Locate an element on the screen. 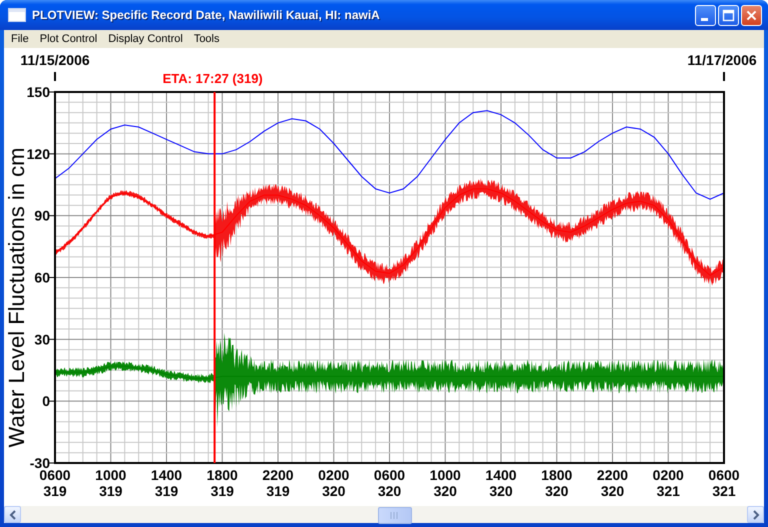  minimize-button is located at coordinates (705, 15).